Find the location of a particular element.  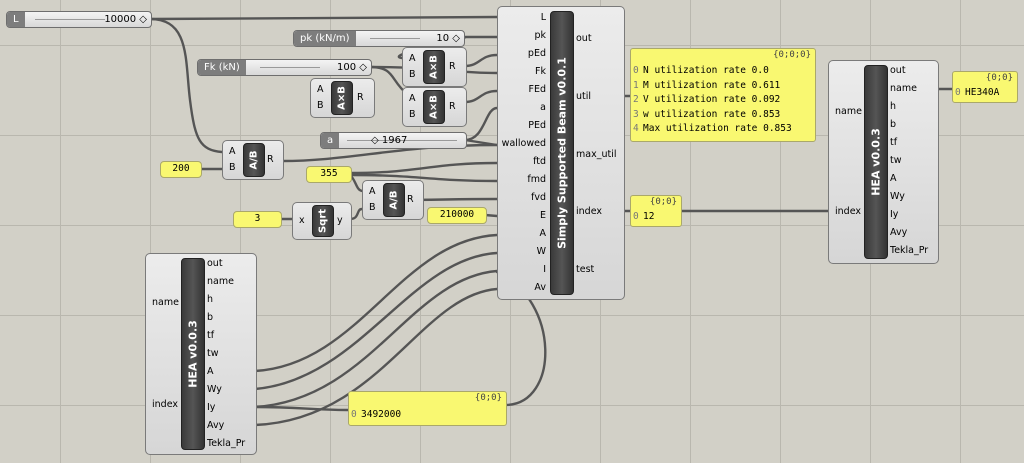

component-core: Simply Supported Beam v0.0.1 is located at coordinates (562, 153).